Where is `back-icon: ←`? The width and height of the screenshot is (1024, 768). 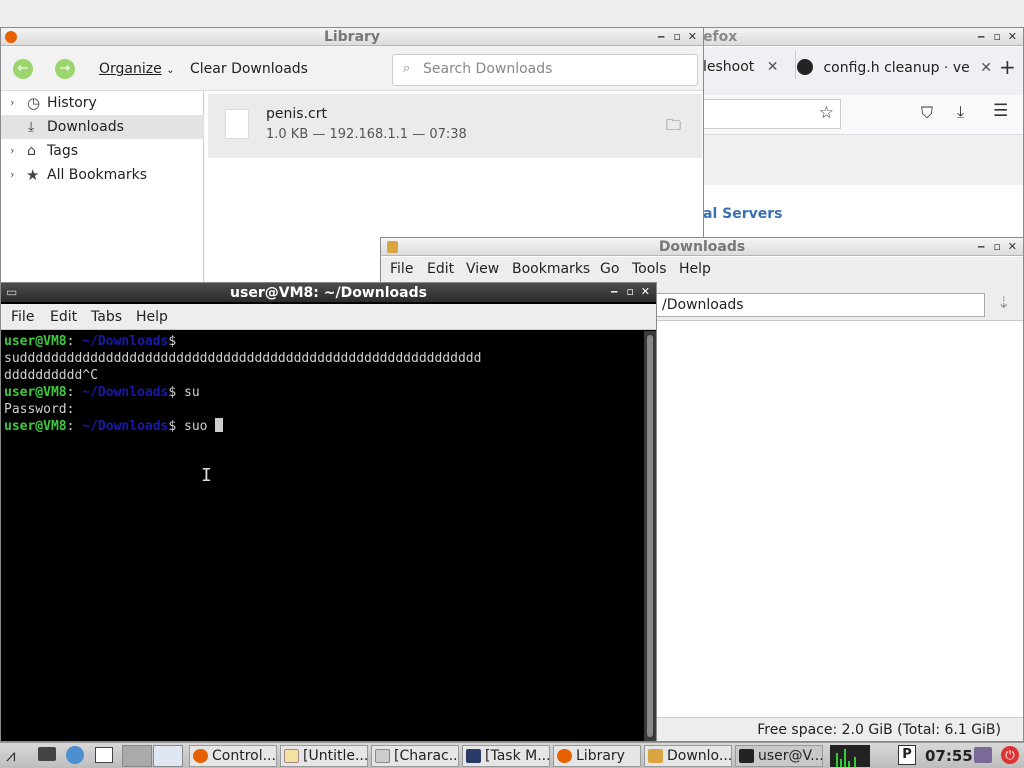
back-icon: ← is located at coordinates (23, 69).